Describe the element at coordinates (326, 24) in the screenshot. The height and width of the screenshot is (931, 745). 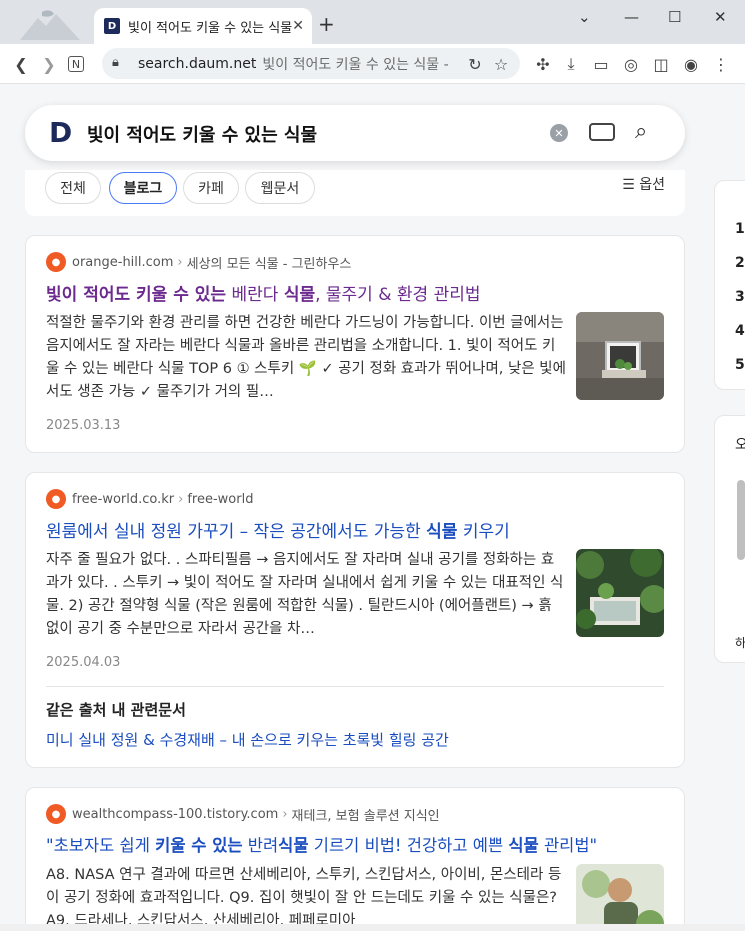
I see `new-tab-button: +` at that location.